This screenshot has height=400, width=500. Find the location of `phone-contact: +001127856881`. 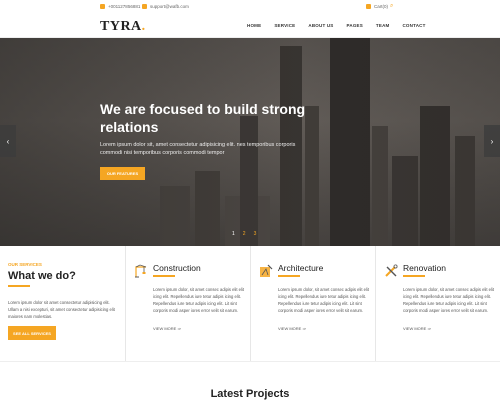

phone-contact: +001127856881 is located at coordinates (120, 6).